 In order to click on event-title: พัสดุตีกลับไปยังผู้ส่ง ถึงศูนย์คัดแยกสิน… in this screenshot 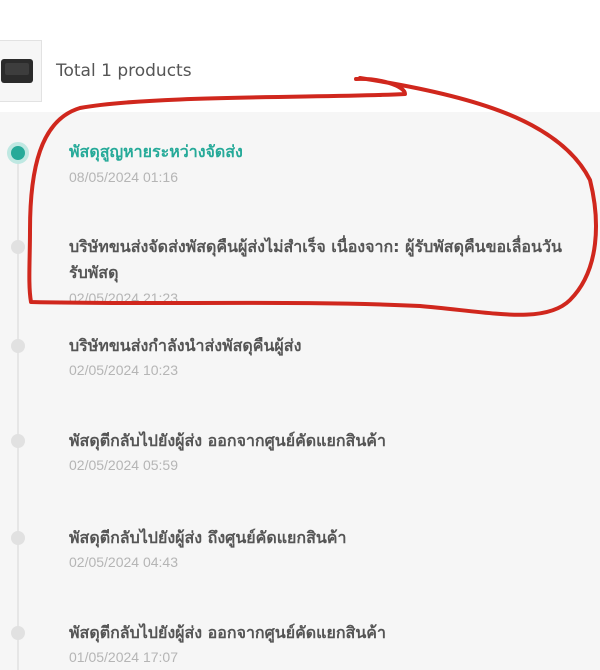, I will do `click(208, 537)`.